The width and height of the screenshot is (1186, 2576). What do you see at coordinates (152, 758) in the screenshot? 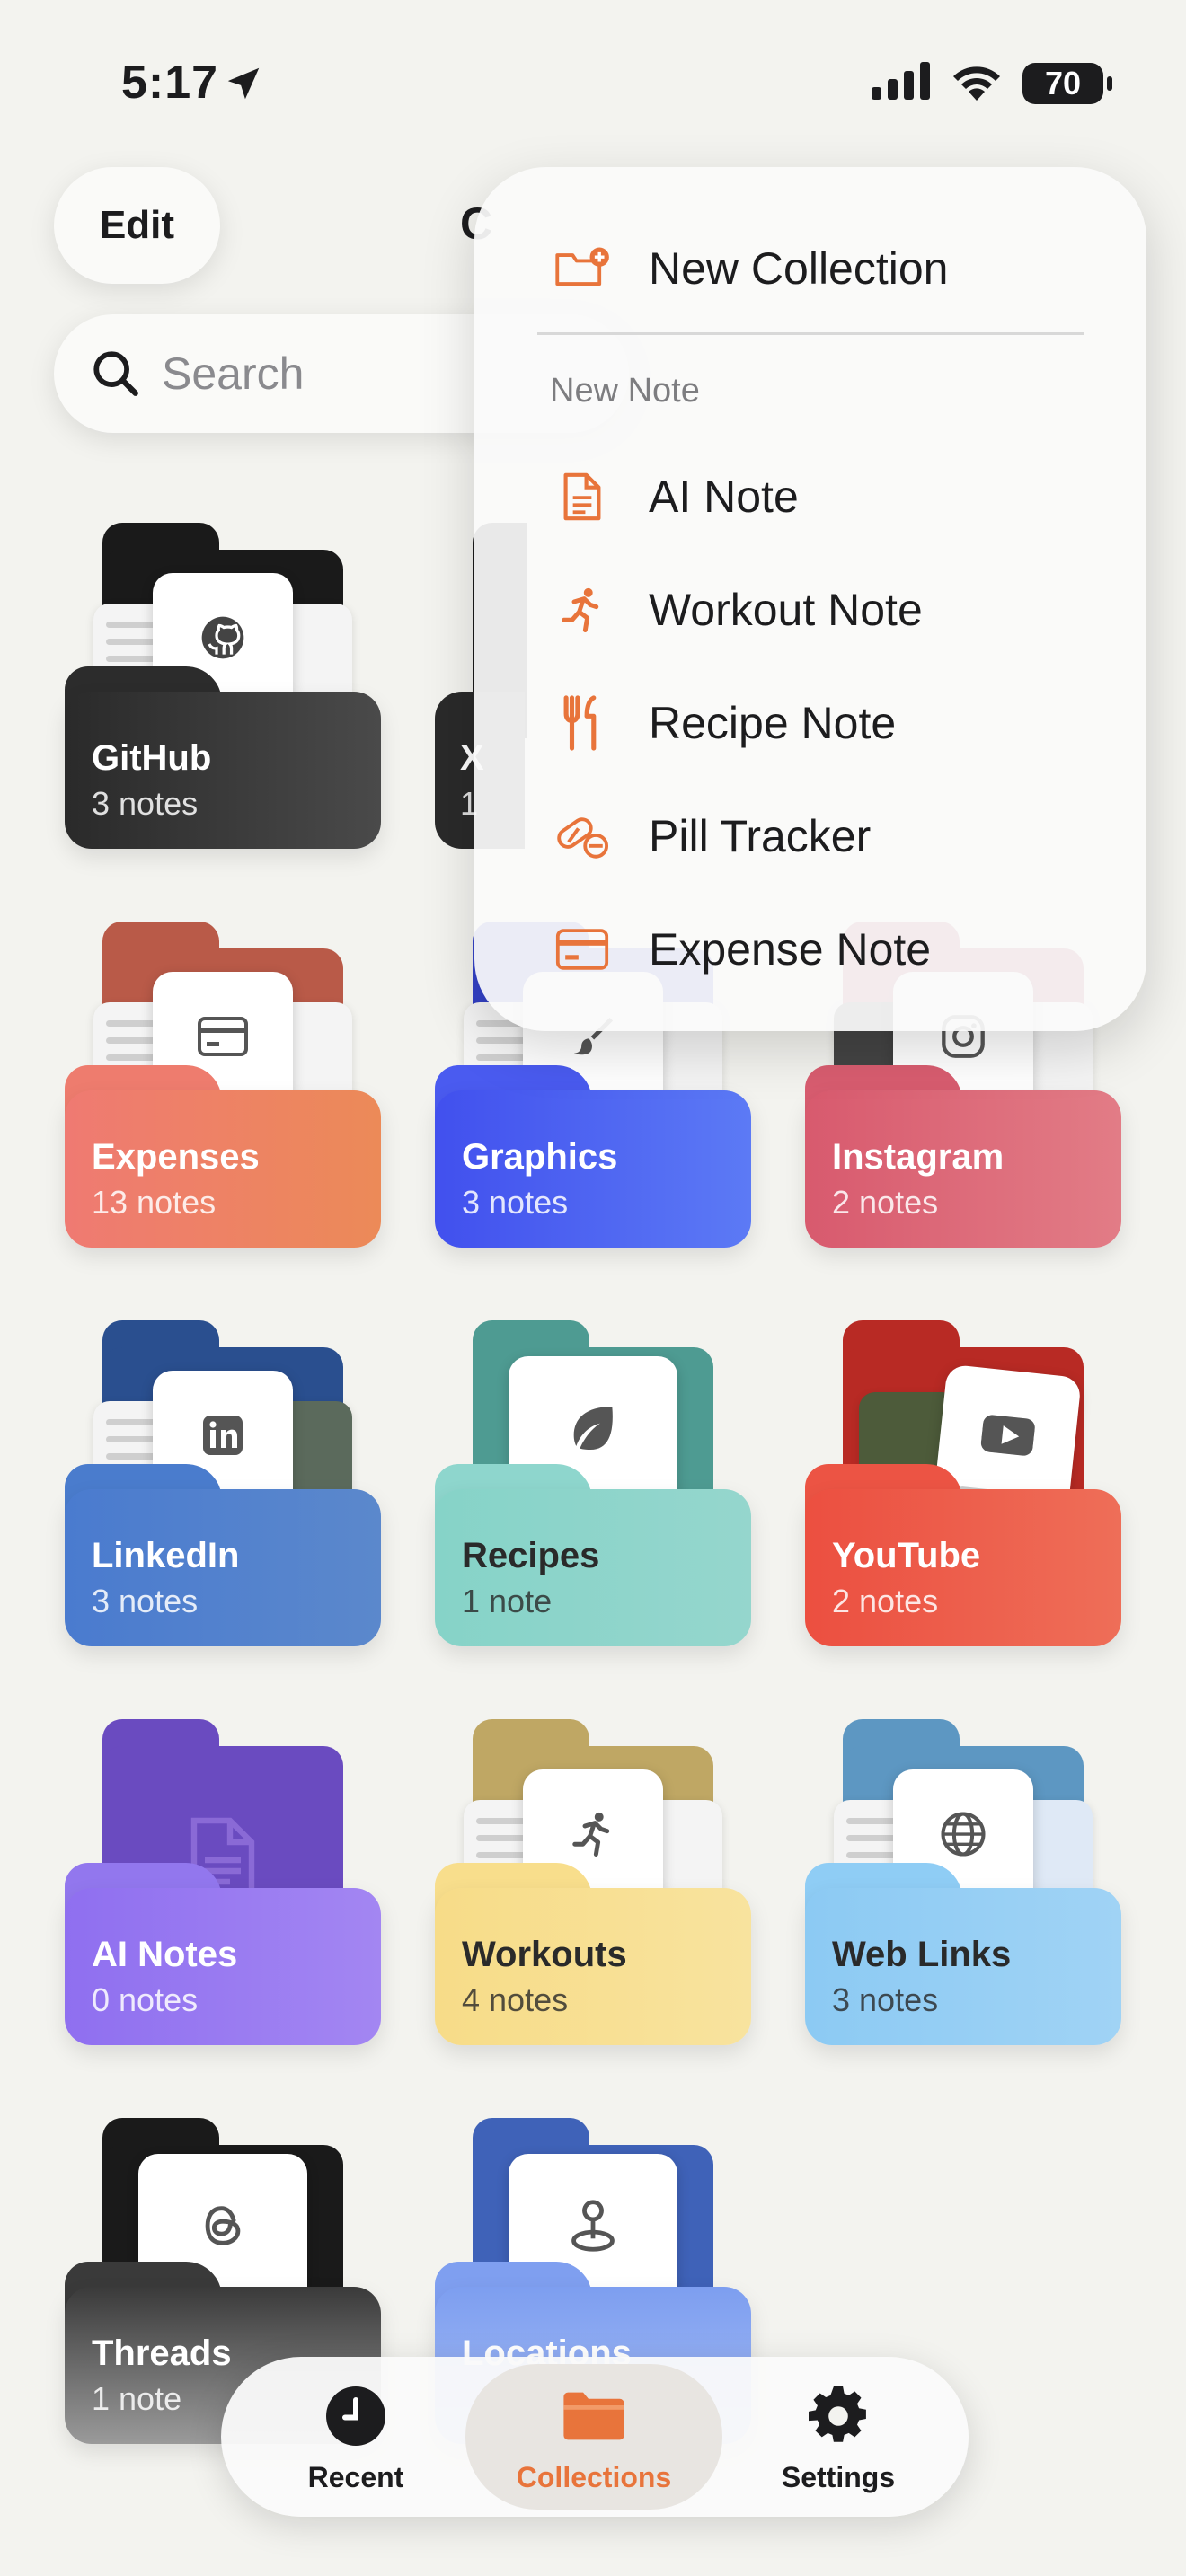
I see `collection-name: GitHub` at bounding box center [152, 758].